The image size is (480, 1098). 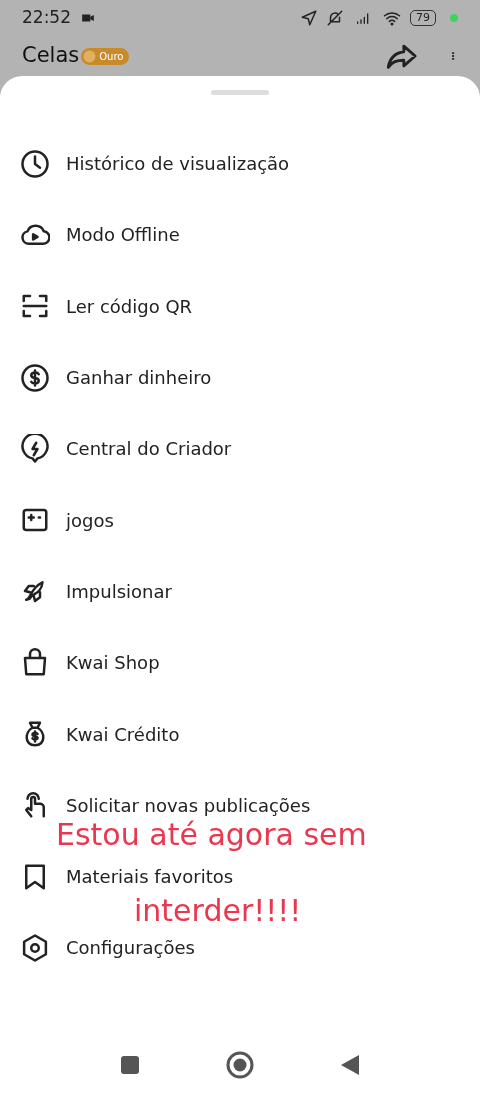 I want to click on level-badge: Ouro, so click(x=105, y=56).